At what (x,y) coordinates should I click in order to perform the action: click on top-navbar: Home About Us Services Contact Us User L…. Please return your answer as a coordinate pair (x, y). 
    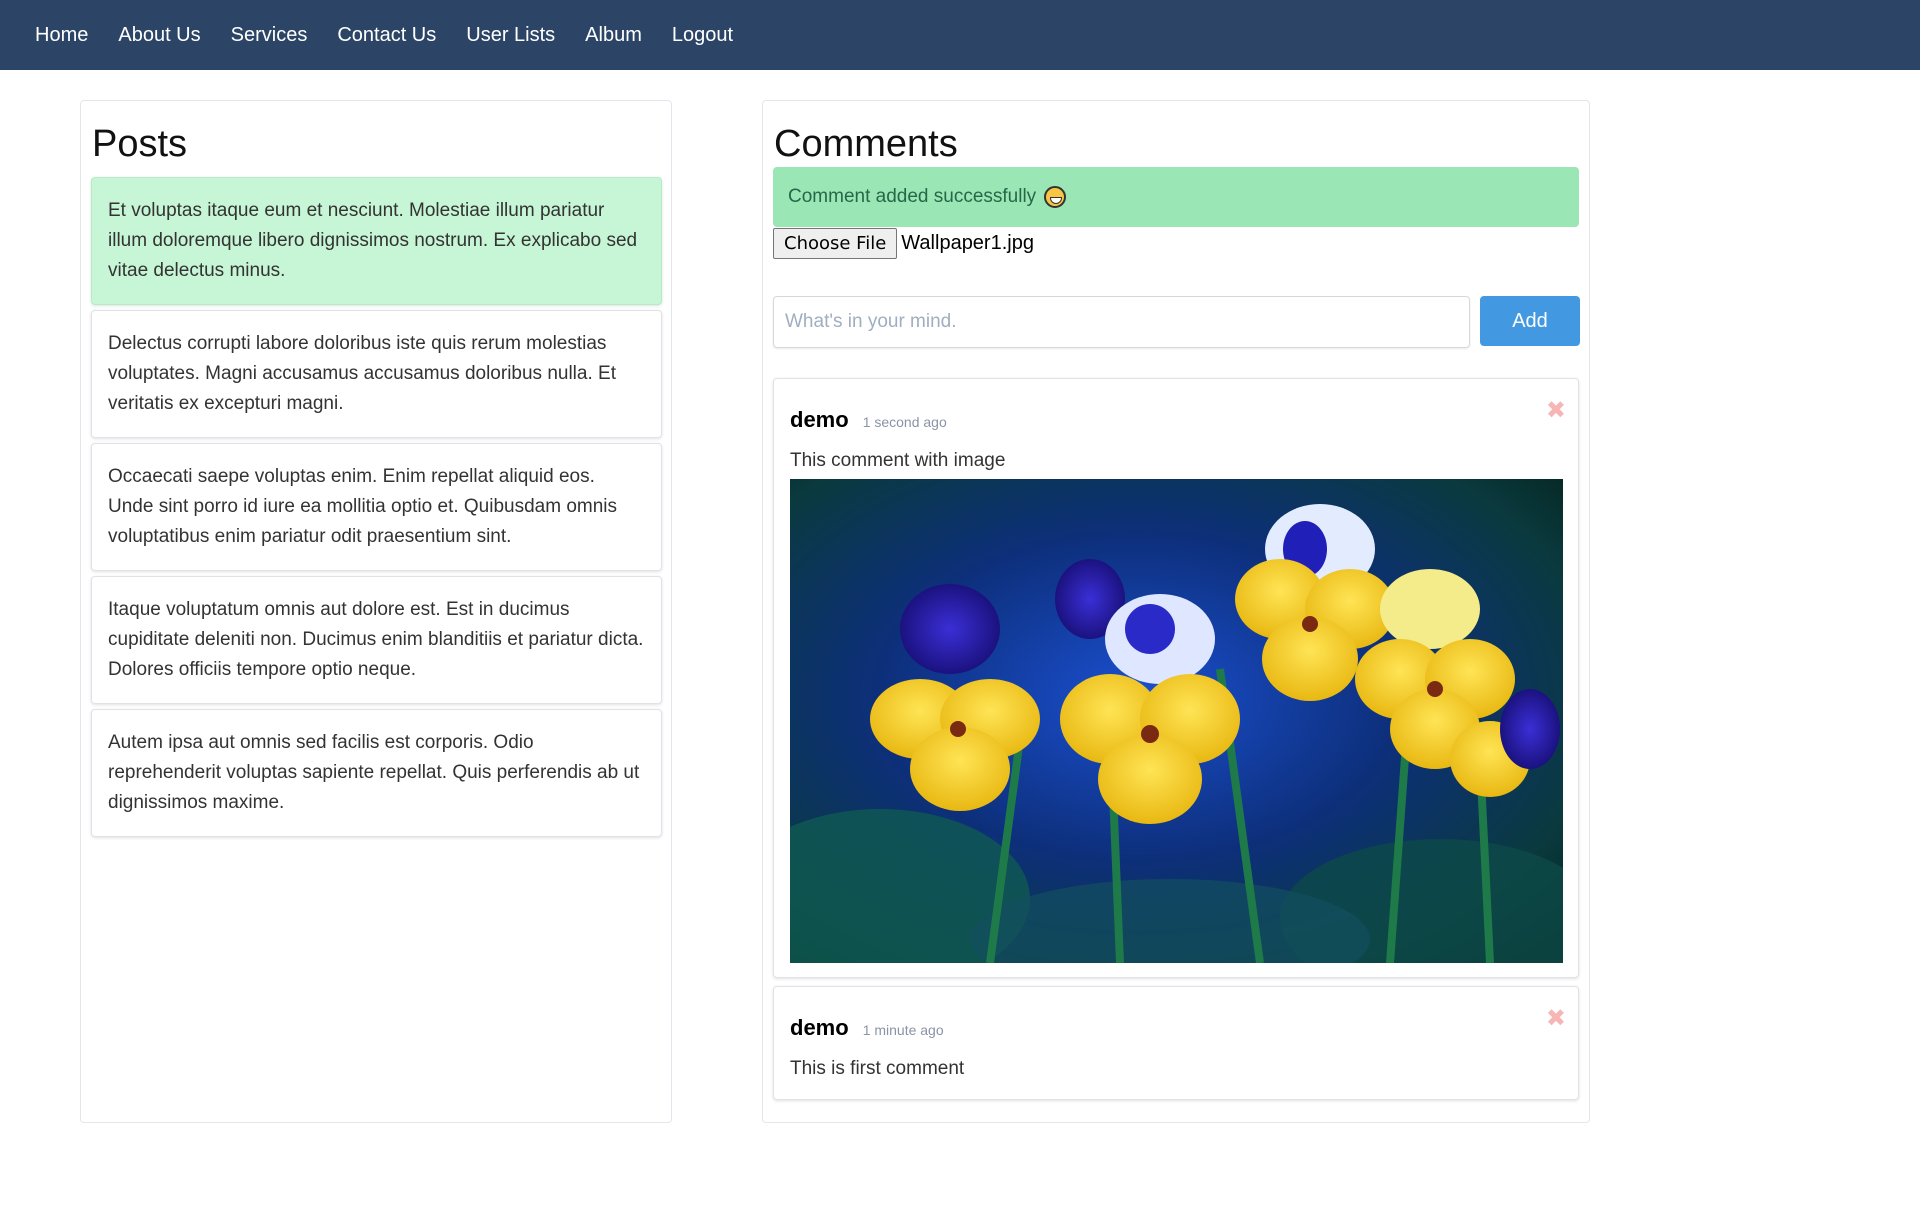
    Looking at the image, I should click on (960, 35).